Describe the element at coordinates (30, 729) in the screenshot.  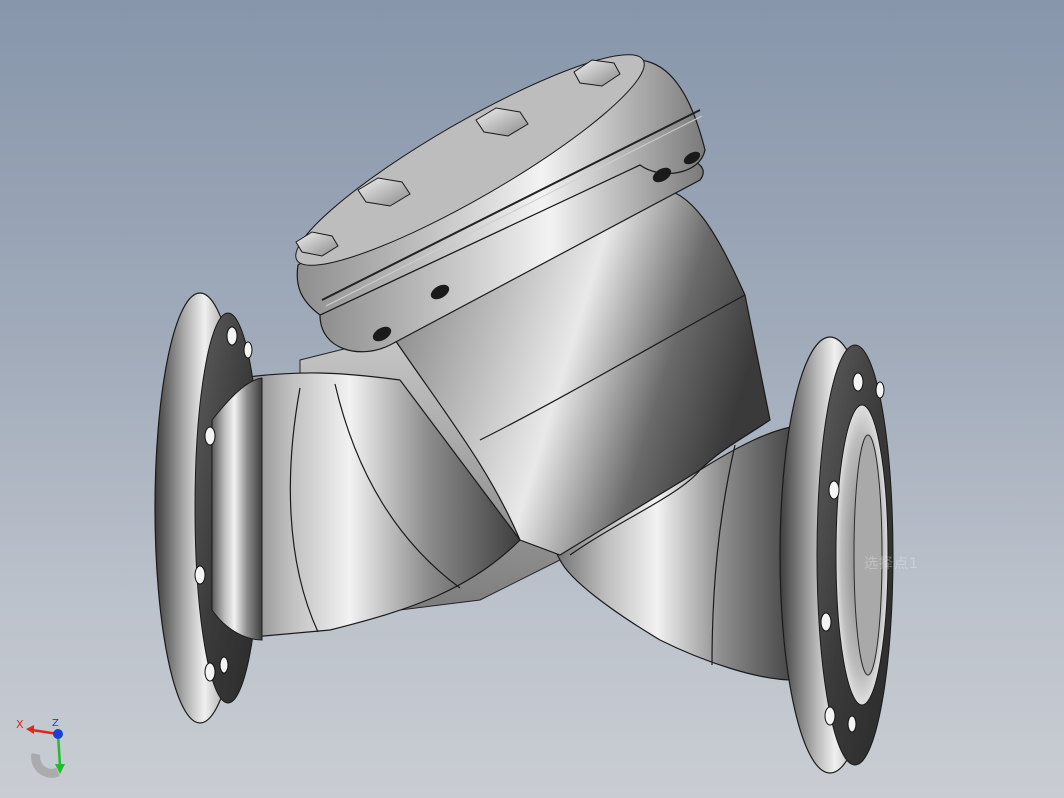
I see `x-axis-arrow` at that location.